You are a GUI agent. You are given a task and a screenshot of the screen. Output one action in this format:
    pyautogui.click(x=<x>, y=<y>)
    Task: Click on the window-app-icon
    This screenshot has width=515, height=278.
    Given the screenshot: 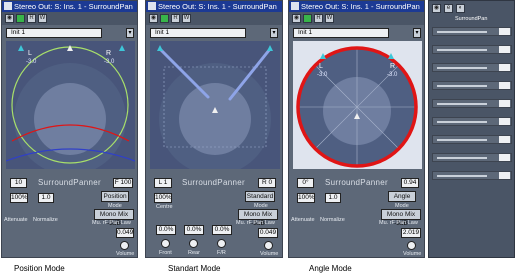 What is the action you would take?
    pyautogui.click(x=8, y=6)
    